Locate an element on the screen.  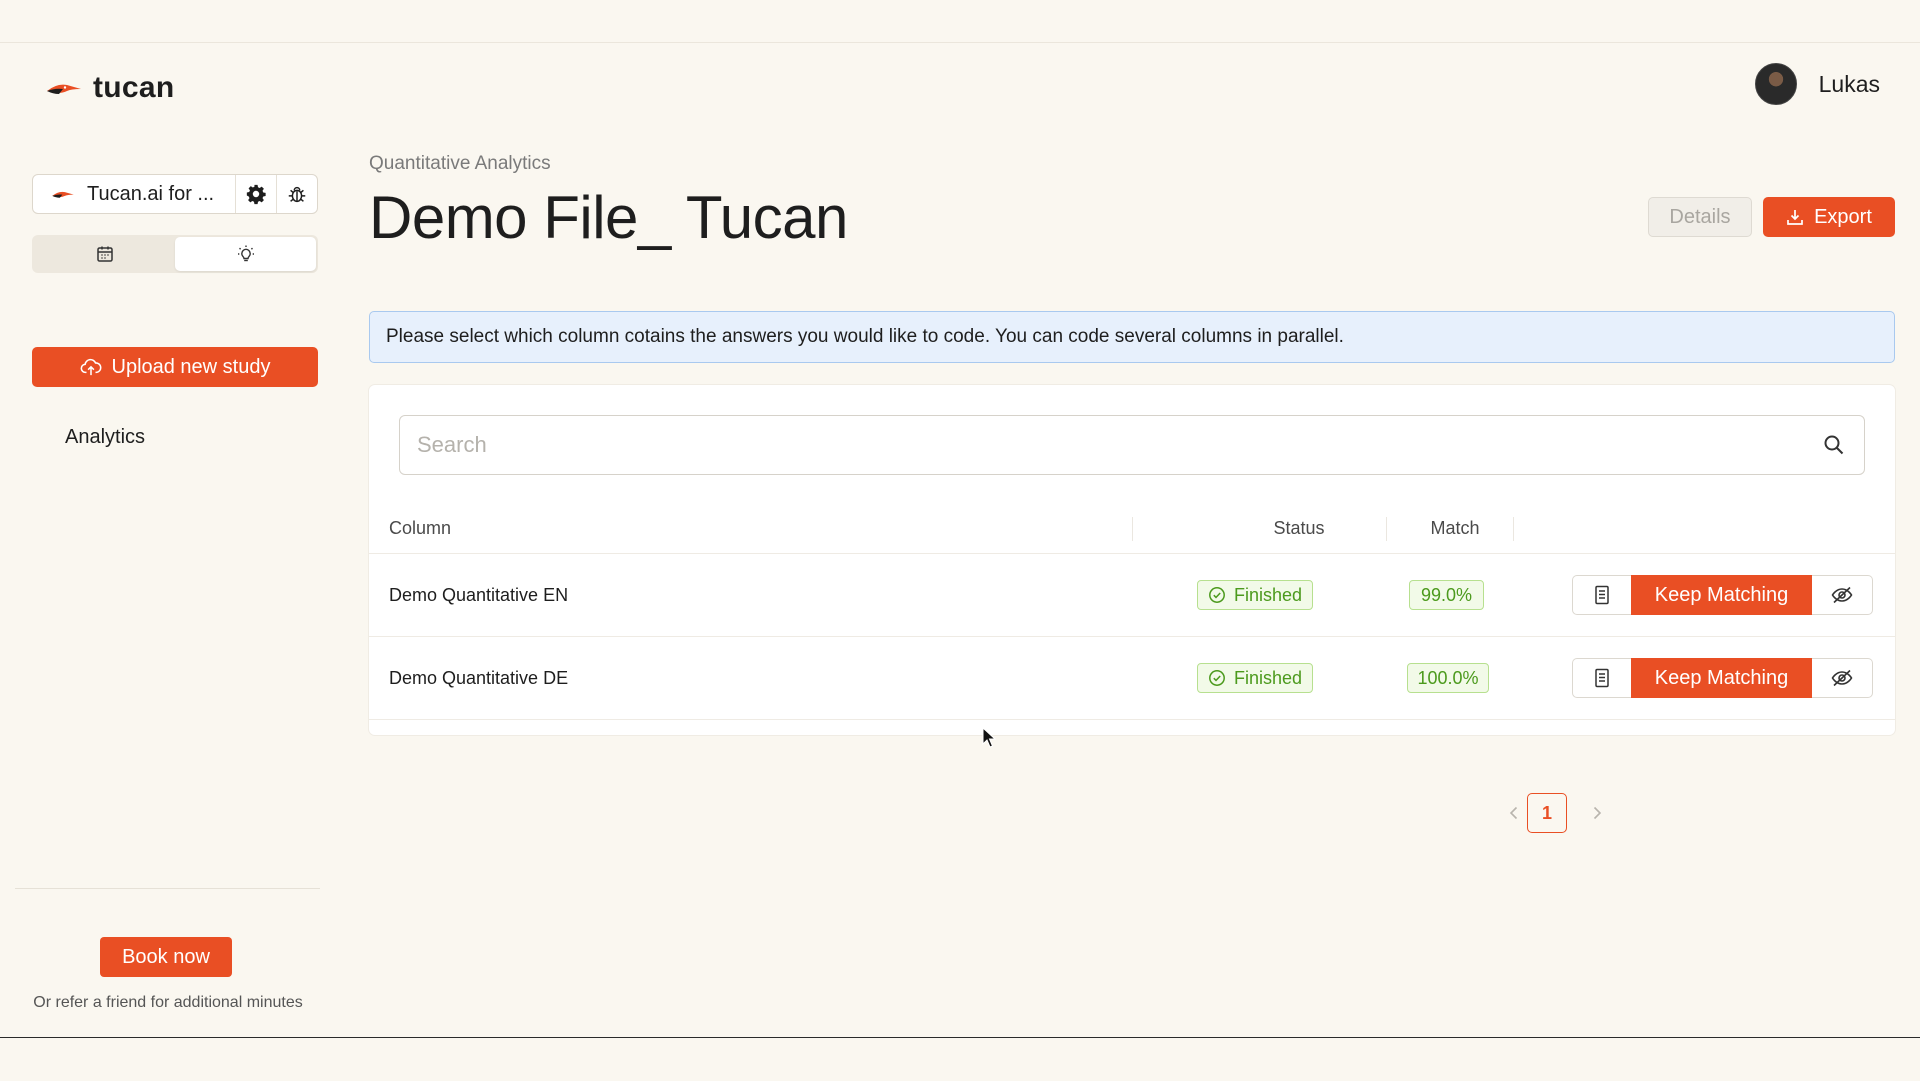
match-badge: 99.0% is located at coordinates (1446, 595).